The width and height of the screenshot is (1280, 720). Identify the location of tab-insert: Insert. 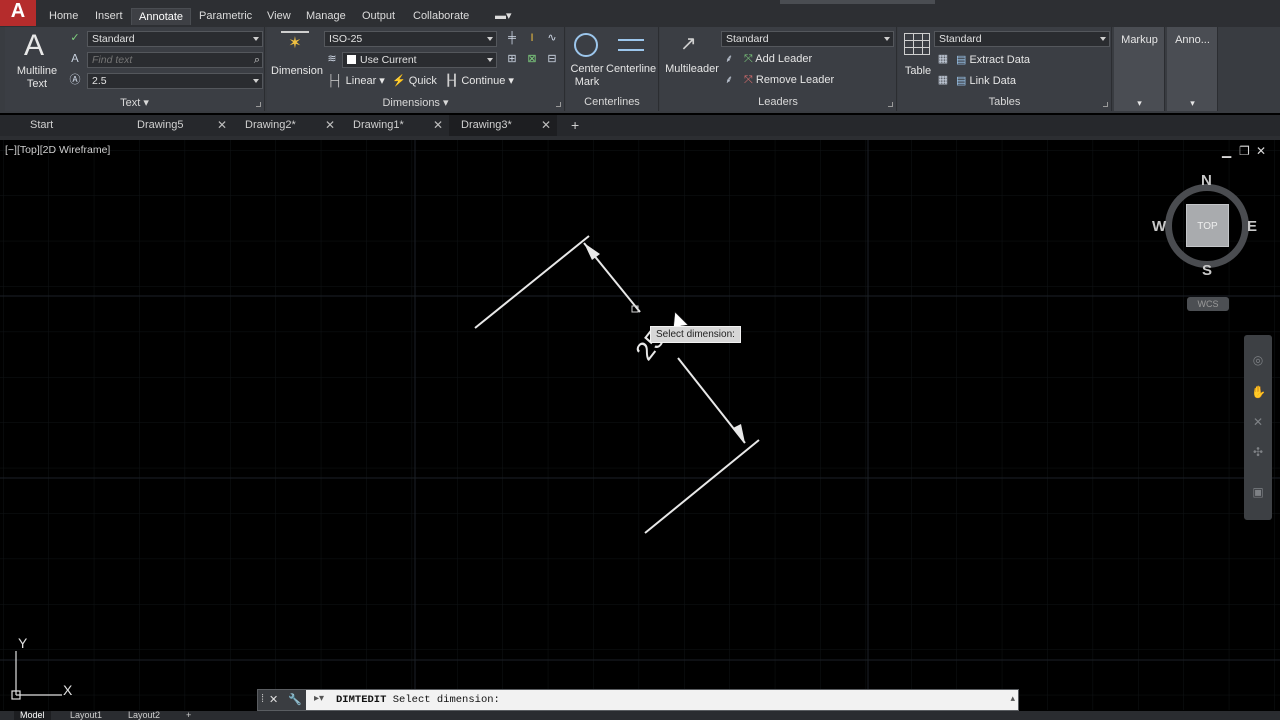
(109, 16).